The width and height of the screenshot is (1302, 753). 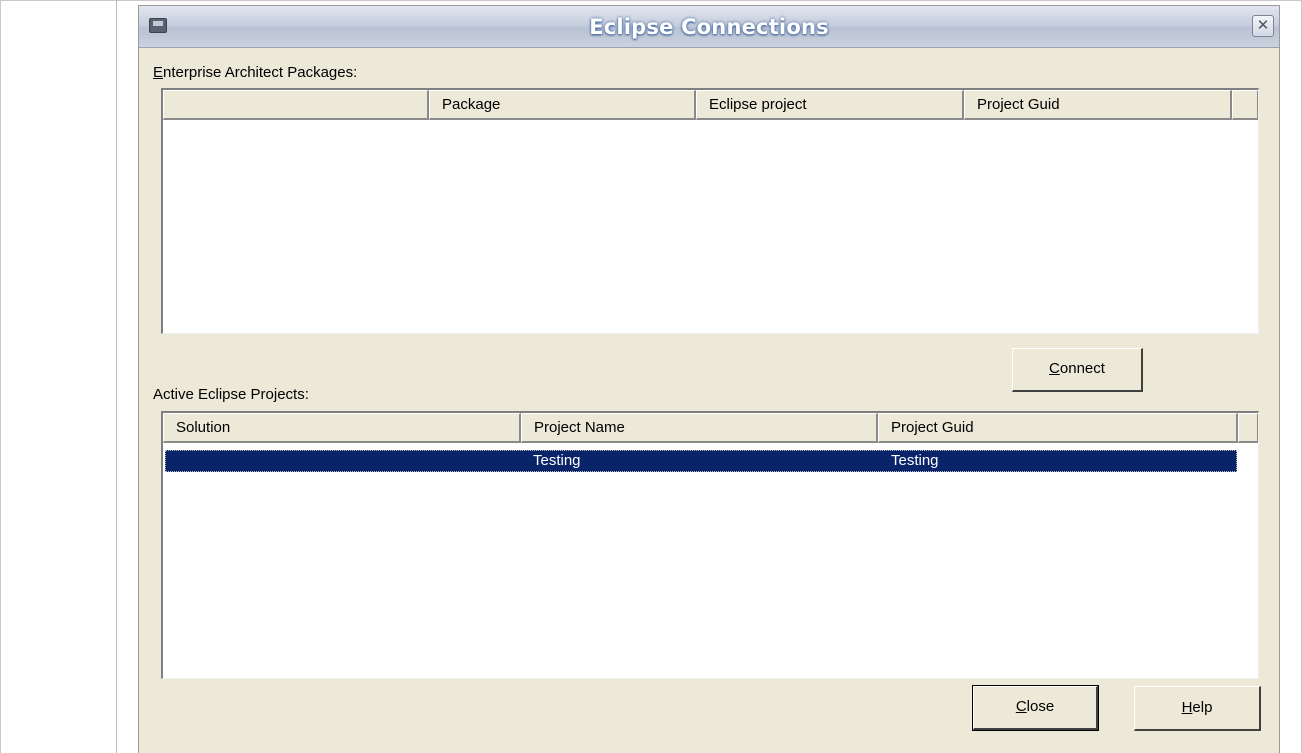 What do you see at coordinates (1263, 26) in the screenshot?
I see `close-icon: ✕` at bounding box center [1263, 26].